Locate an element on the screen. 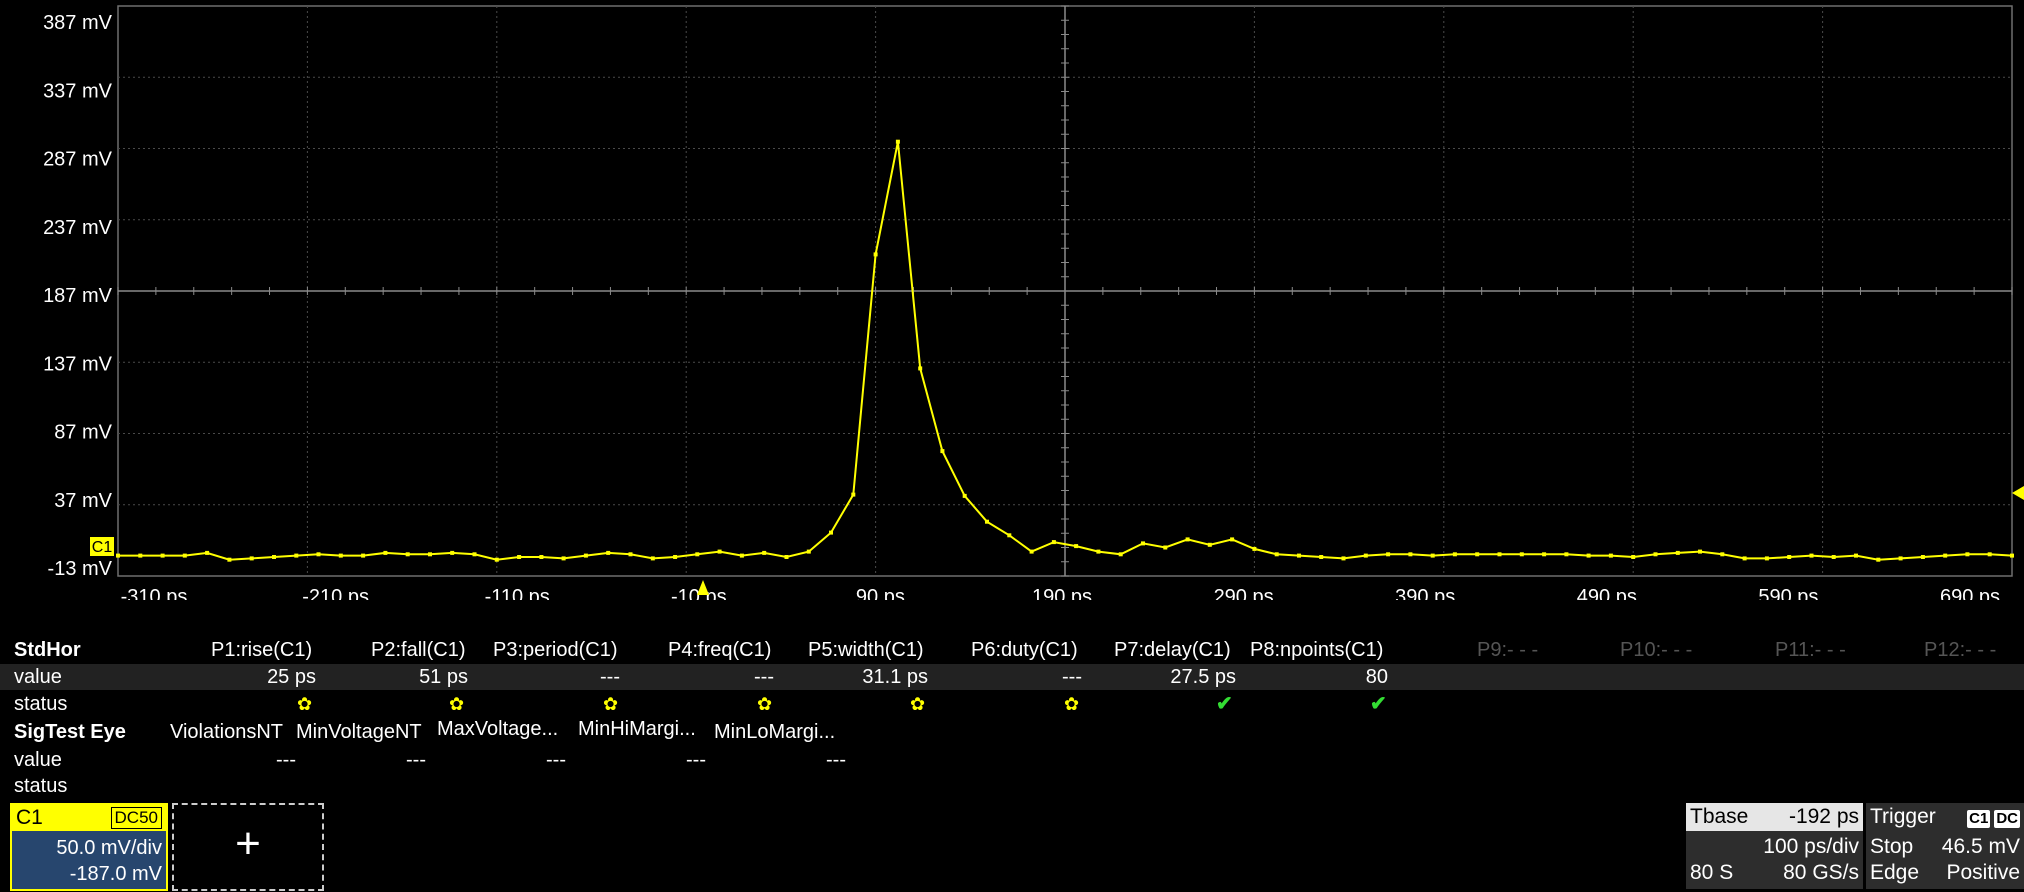 This screenshot has height=892, width=2024. param-p2: P2:fall(C1) is located at coordinates (418, 650).